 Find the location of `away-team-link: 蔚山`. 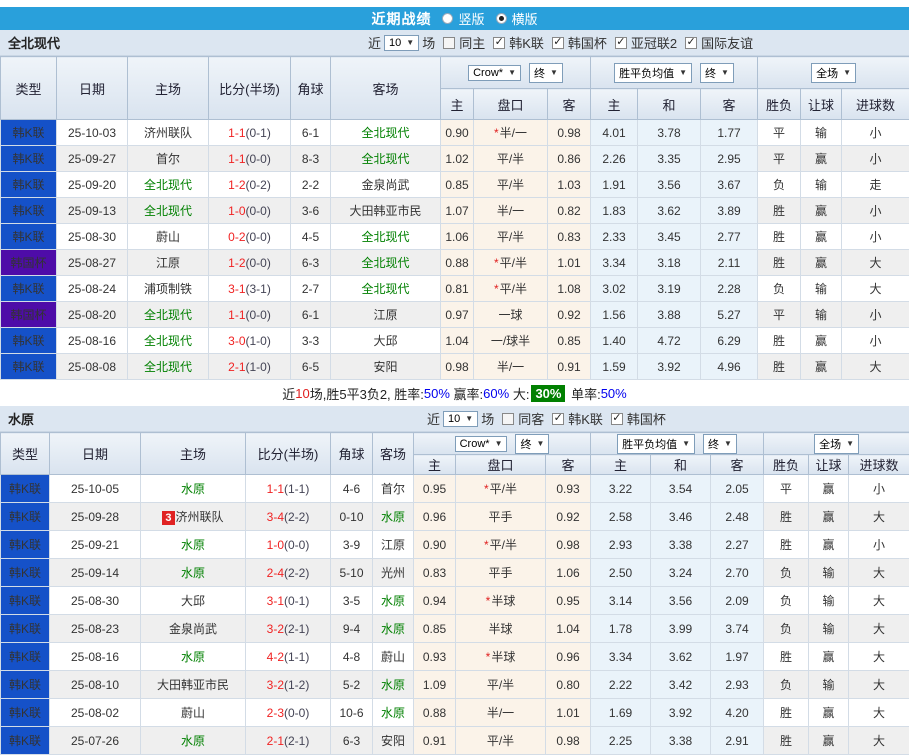

away-team-link: 蔚山 is located at coordinates (393, 657).